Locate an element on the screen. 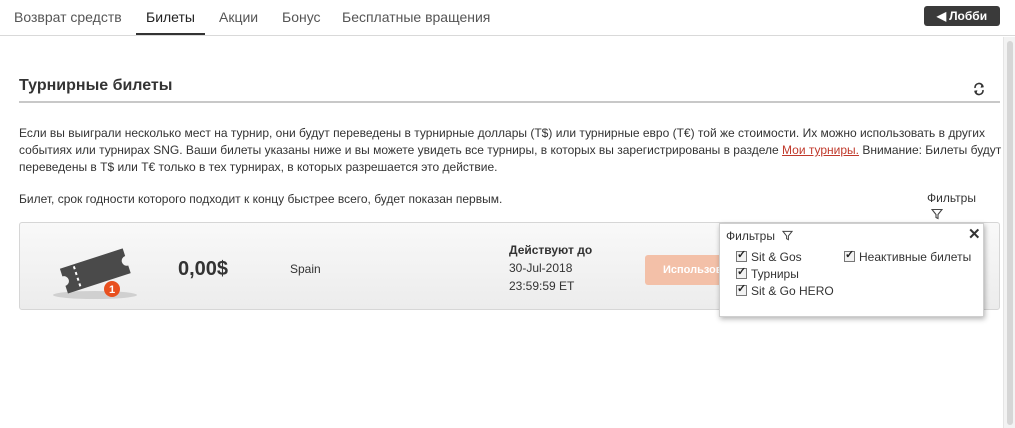 The width and height of the screenshot is (1015, 428). refresh-icon is located at coordinates (979, 89).